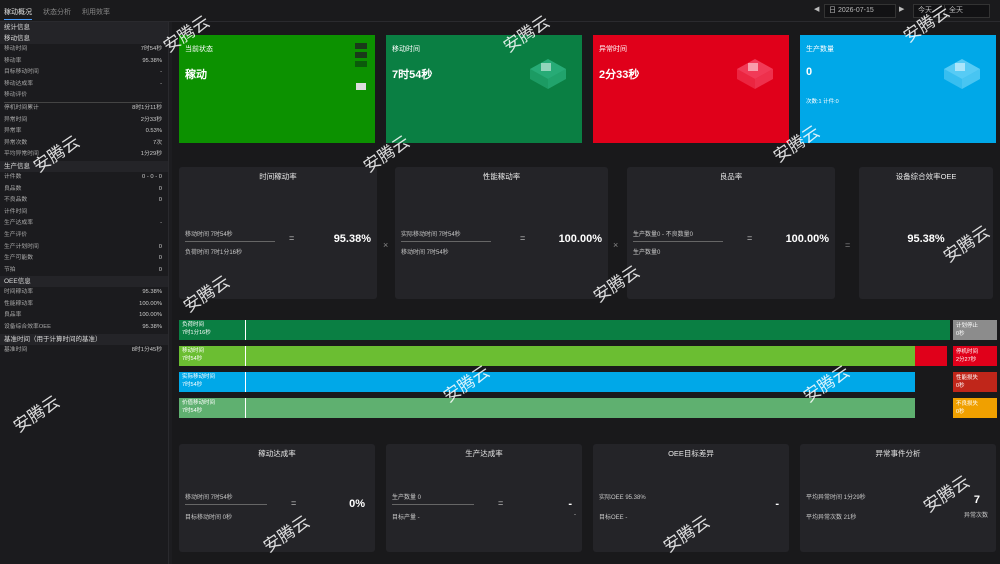  I want to click on sidebar-row: 基准时间 8时1分45秒, so click(84, 351).